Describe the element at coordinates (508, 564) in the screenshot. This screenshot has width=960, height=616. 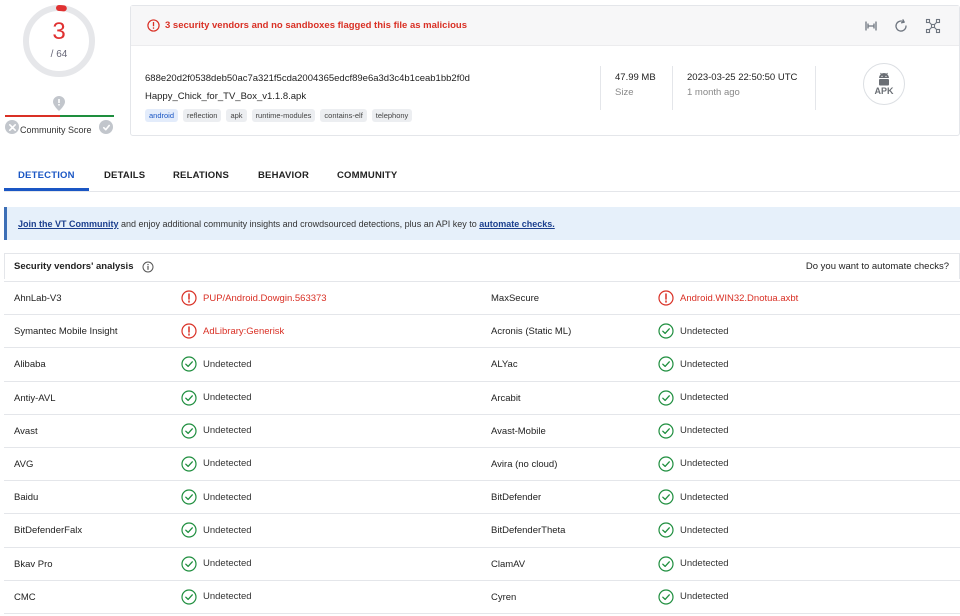
I see `vendor-name: ClamAV` at that location.